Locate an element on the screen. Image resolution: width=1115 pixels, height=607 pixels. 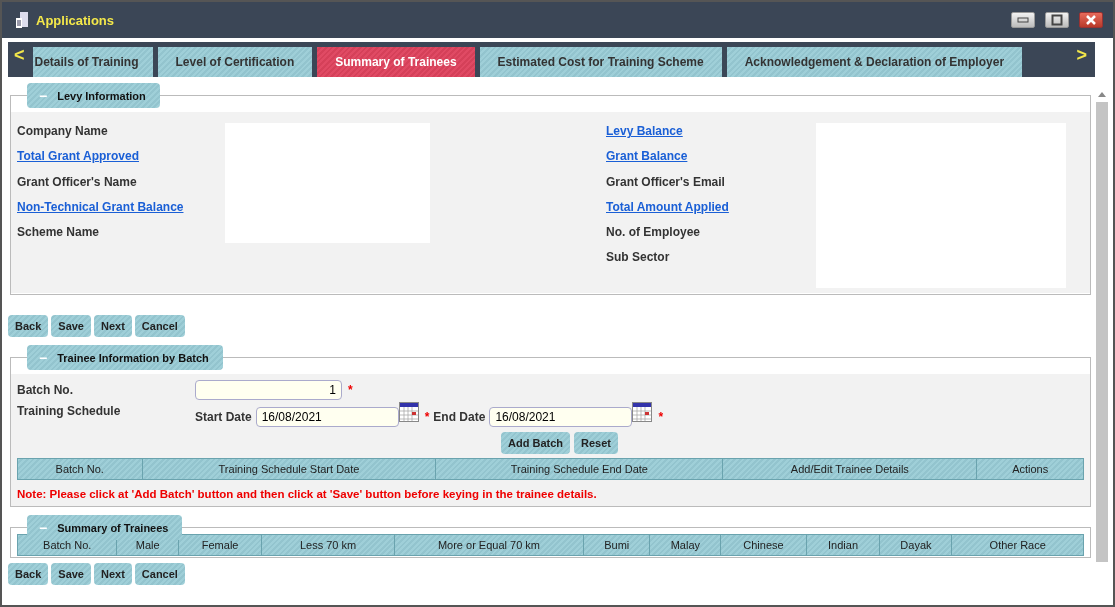
field-link: Total Amount Applied is located at coordinates (711, 211).